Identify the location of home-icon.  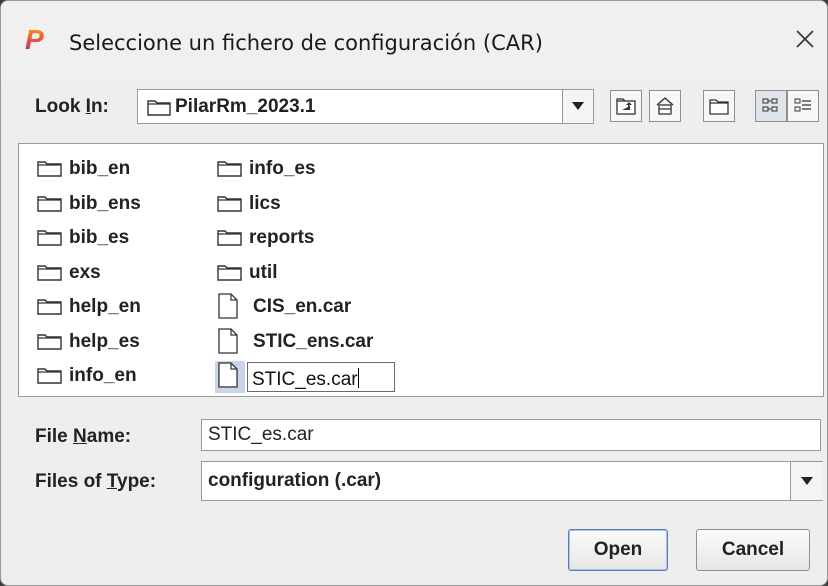
(665, 106).